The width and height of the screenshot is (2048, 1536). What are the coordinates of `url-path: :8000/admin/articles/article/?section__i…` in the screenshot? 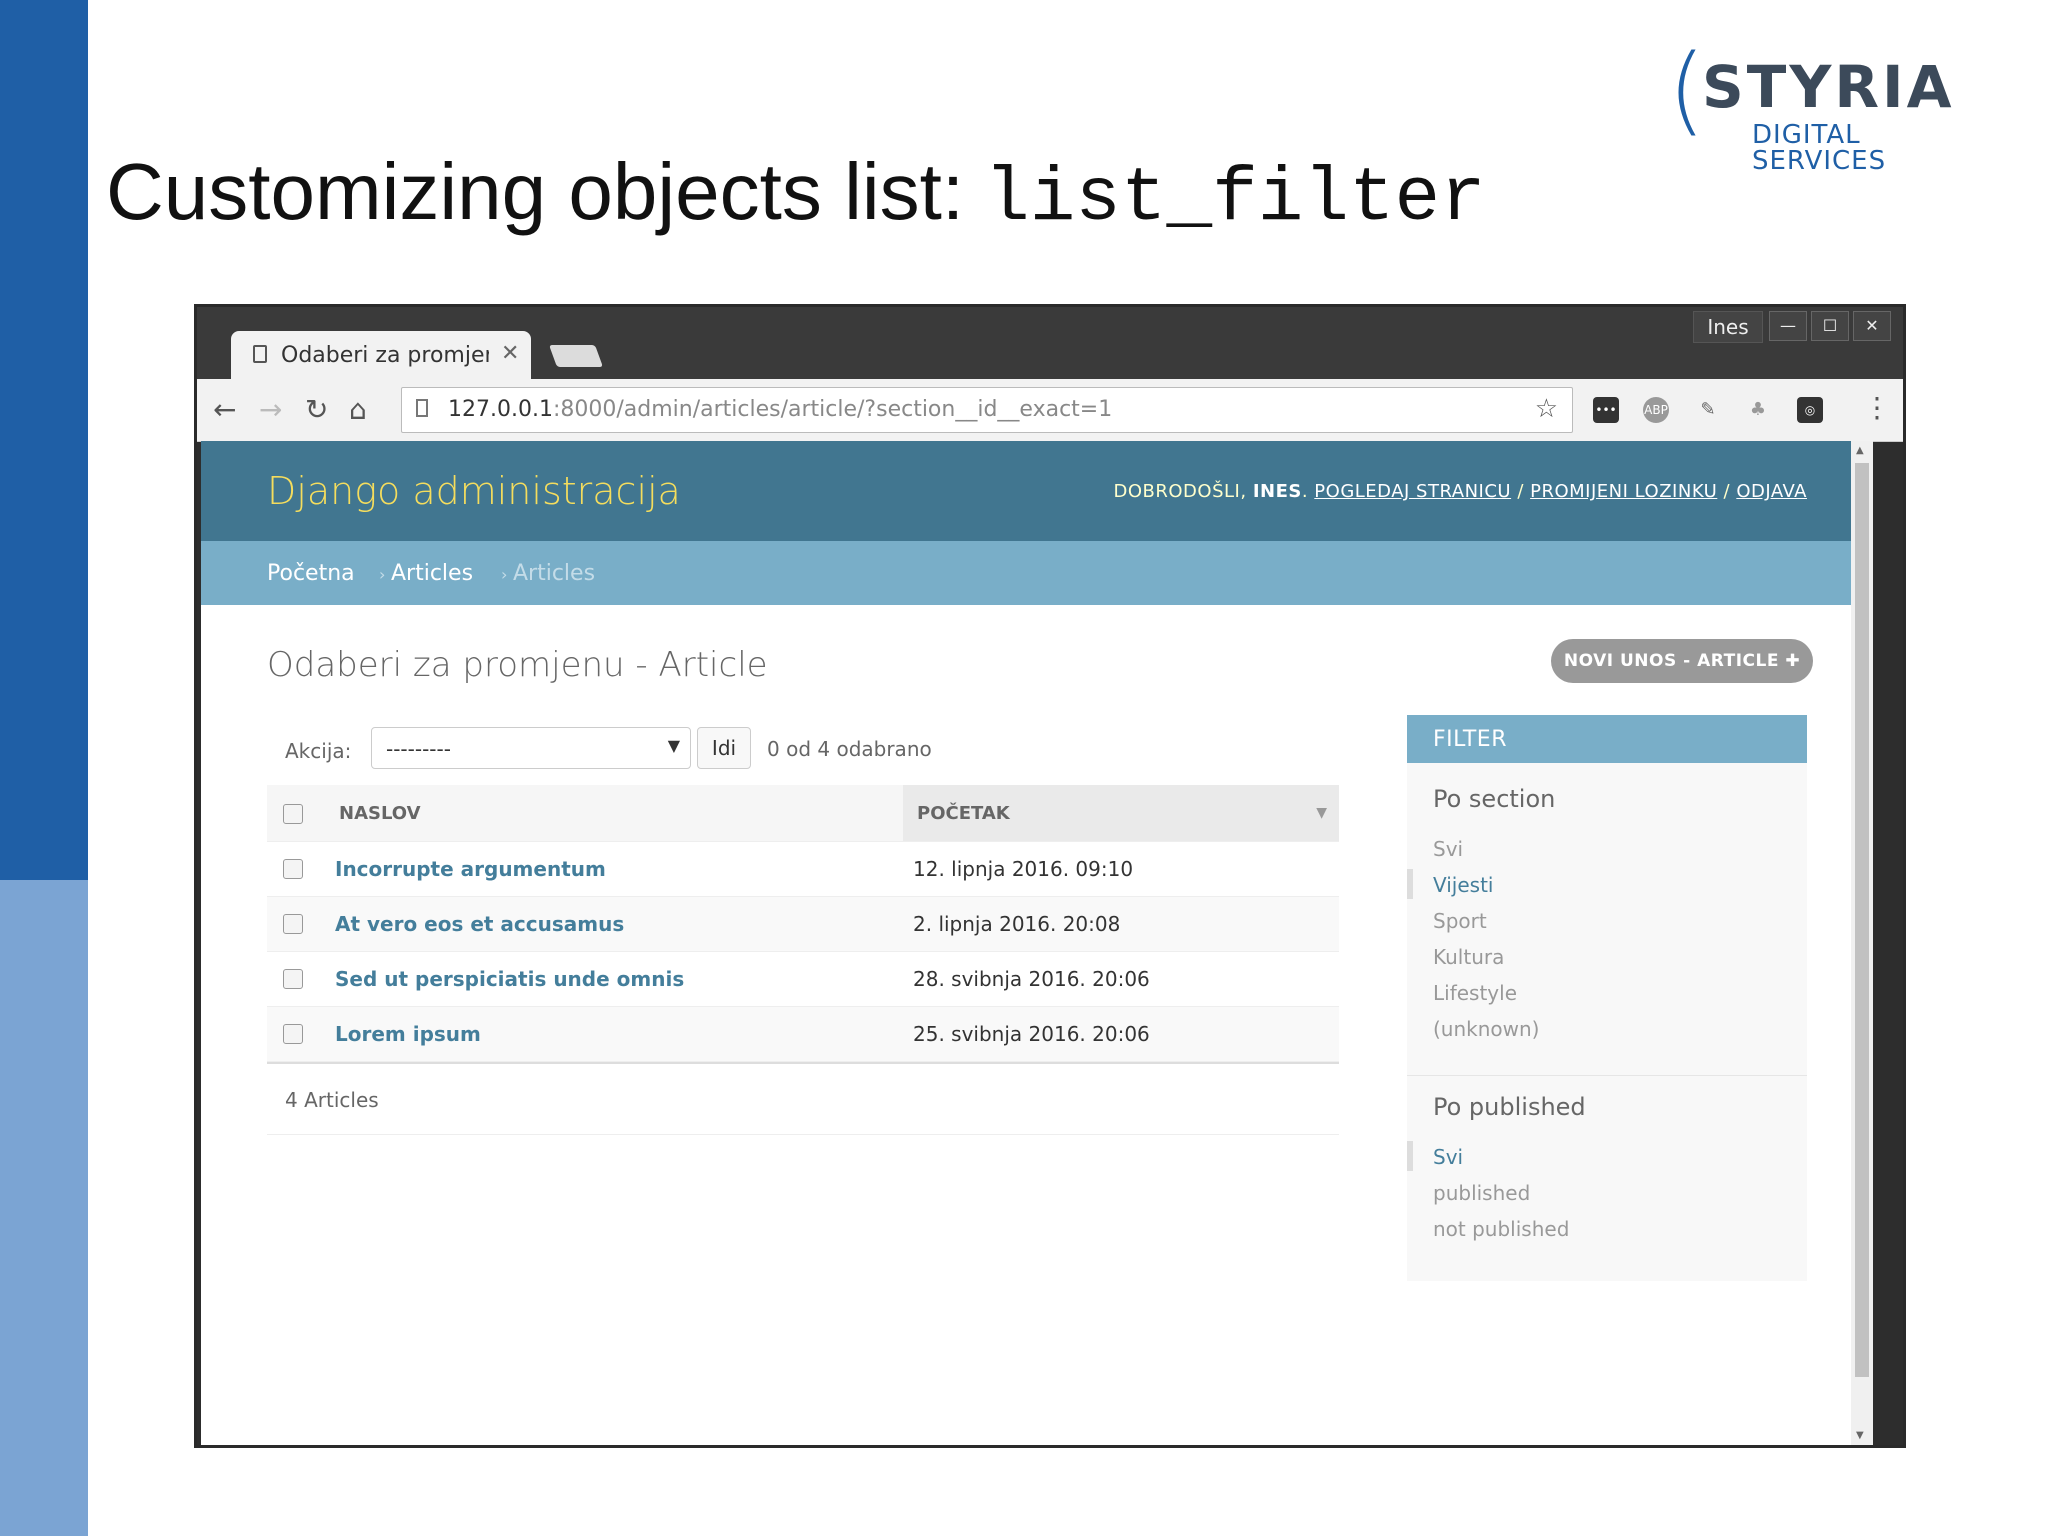 It's located at (832, 409).